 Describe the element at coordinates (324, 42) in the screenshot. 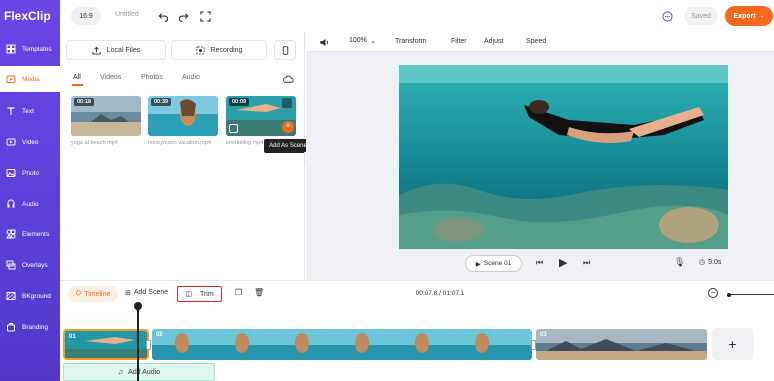

I see `volume-icon` at that location.